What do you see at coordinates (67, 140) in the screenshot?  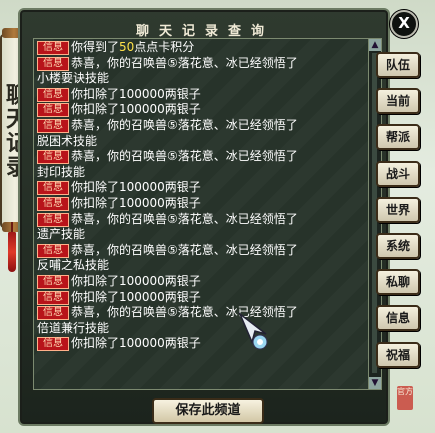 I see `message-text: 脱困术技能` at bounding box center [67, 140].